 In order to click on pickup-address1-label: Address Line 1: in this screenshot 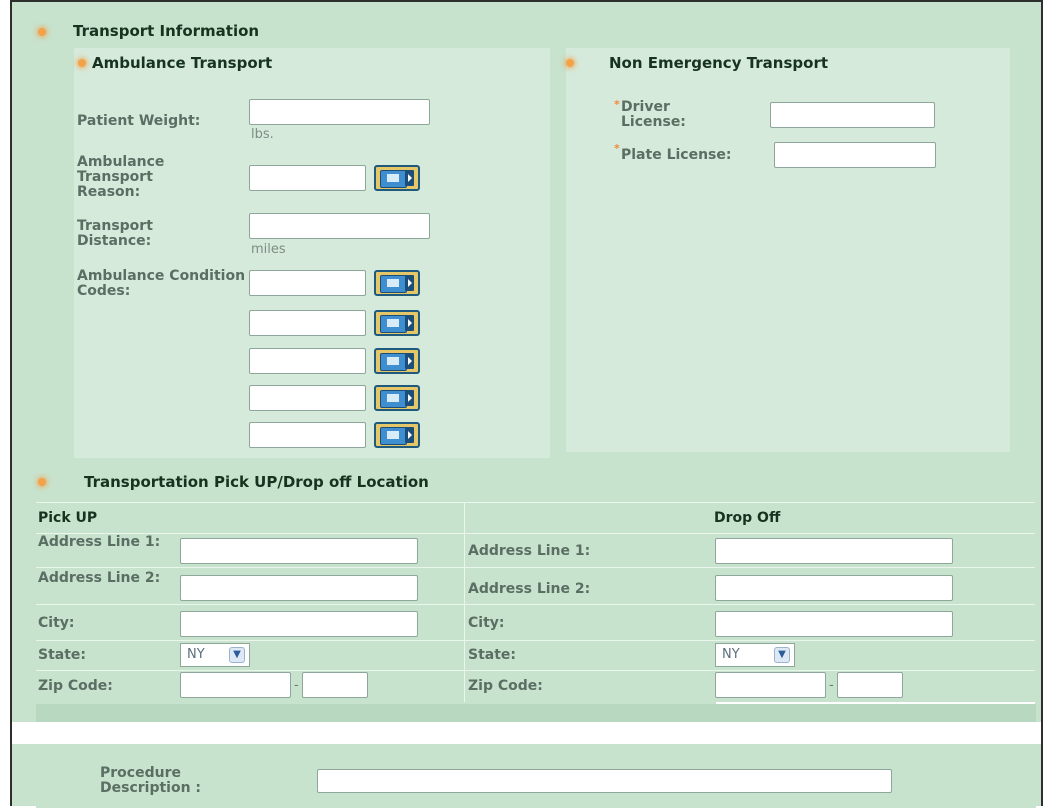, I will do `click(99, 542)`.